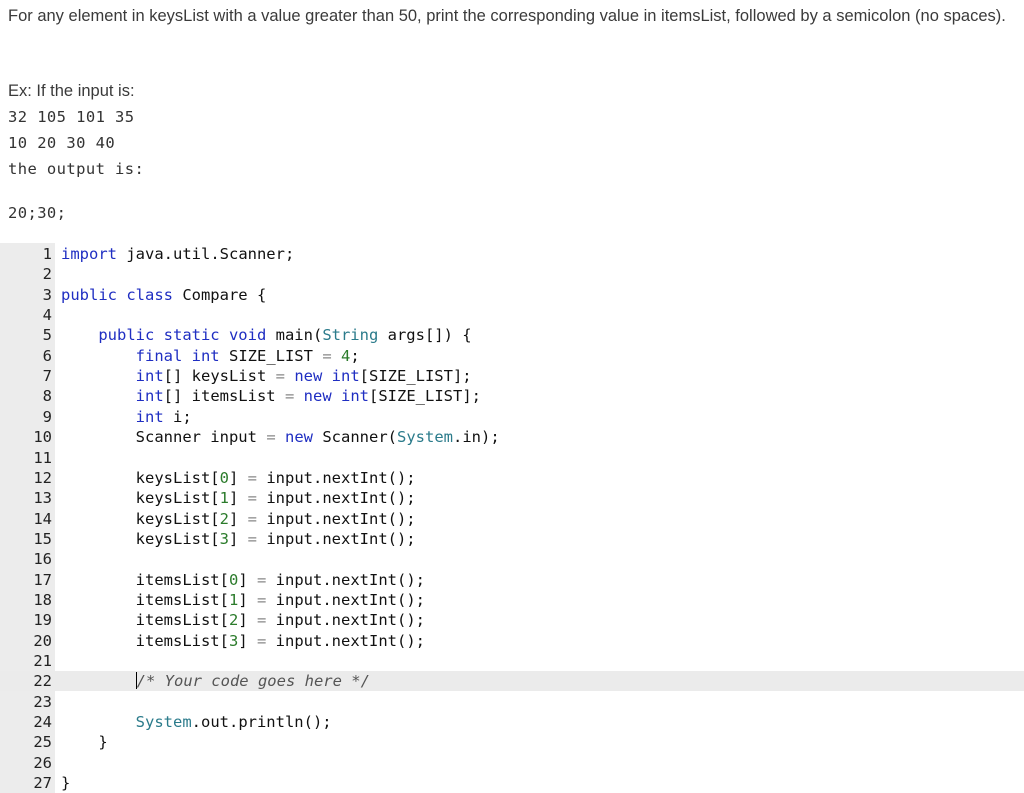 The height and width of the screenshot is (793, 1024). Describe the element at coordinates (512, 580) in the screenshot. I see `code-line: 17 itemsList[0] = input.nextInt();` at that location.